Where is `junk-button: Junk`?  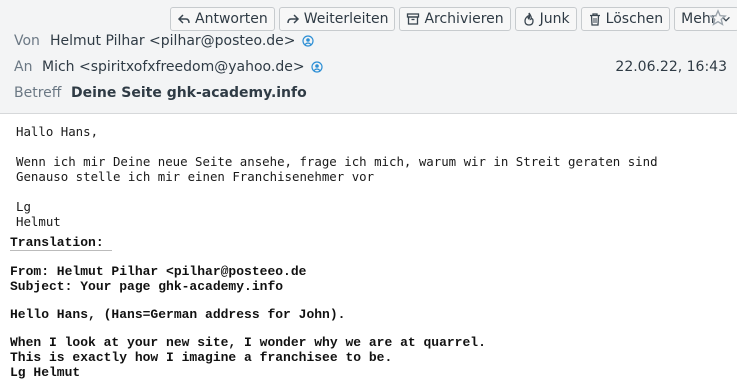 junk-button: Junk is located at coordinates (545, 19).